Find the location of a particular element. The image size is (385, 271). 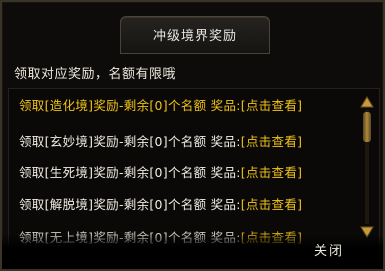

reward-row-jietuo: 领取[解脱境]奖励-剩余[0]个名额 奖品:[点击查看] is located at coordinates (188, 205).